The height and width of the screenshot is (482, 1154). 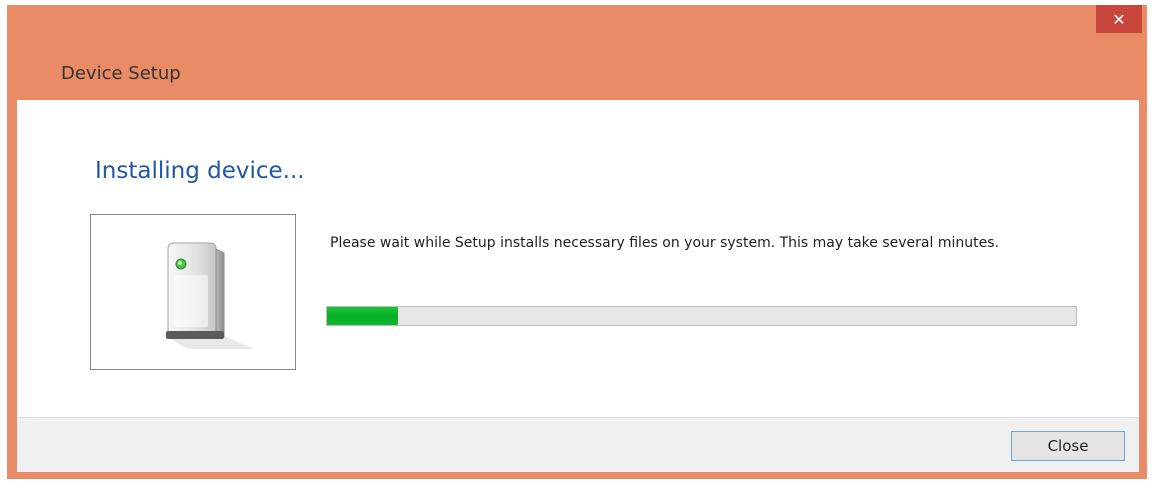 What do you see at coordinates (363, 316) in the screenshot?
I see `progress-fill` at bounding box center [363, 316].